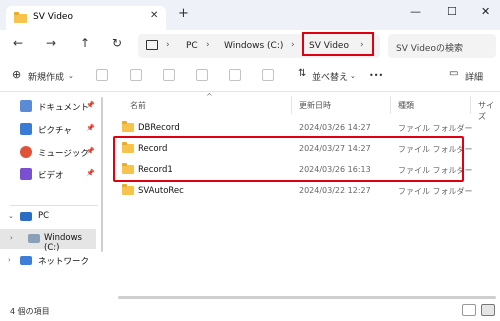  I want to click on sidebar-item-label: ネットワーク, so click(64, 262).